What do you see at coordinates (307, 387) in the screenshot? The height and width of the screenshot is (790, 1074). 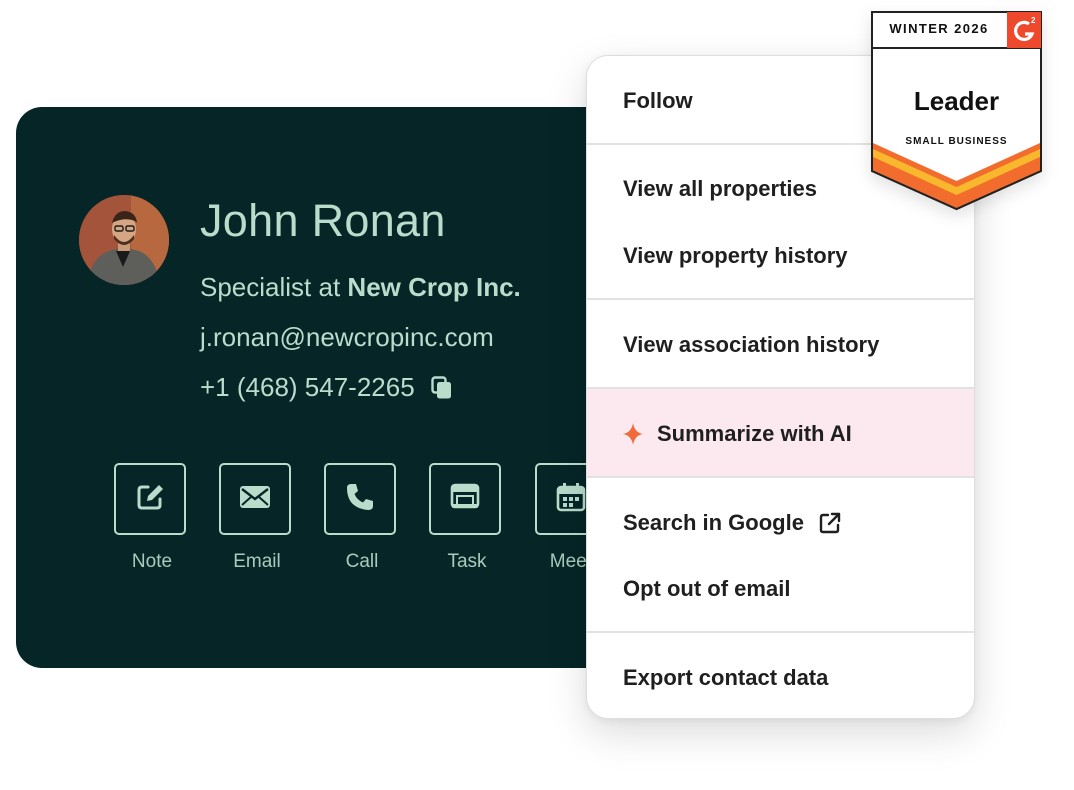 I see `contact-phone: +1 (468) 547-2265` at bounding box center [307, 387].